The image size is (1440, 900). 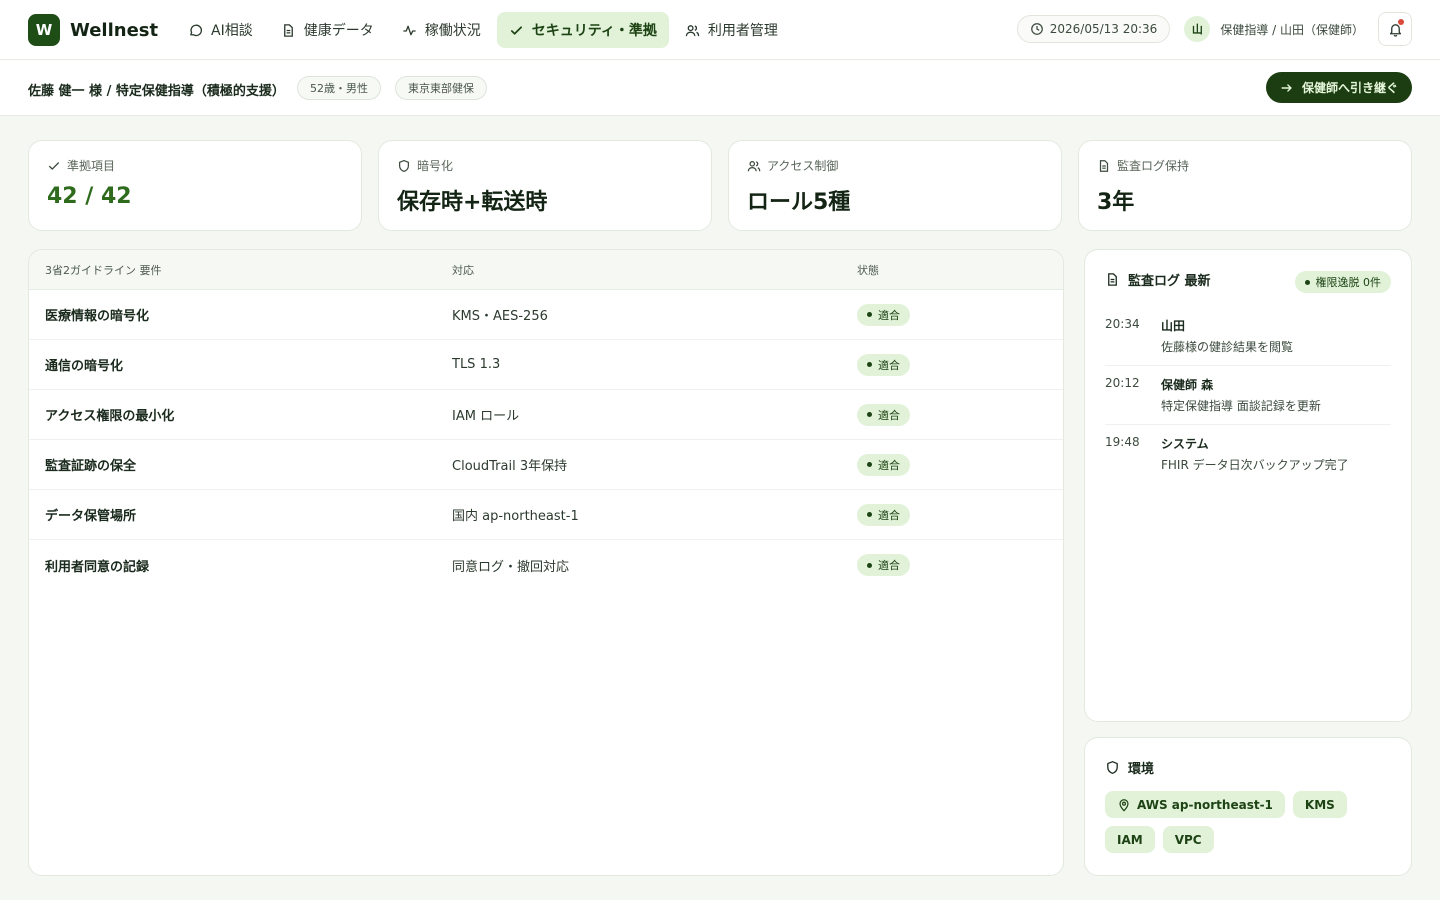 What do you see at coordinates (1173, 326) in the screenshot?
I see `log-actor: 山田` at bounding box center [1173, 326].